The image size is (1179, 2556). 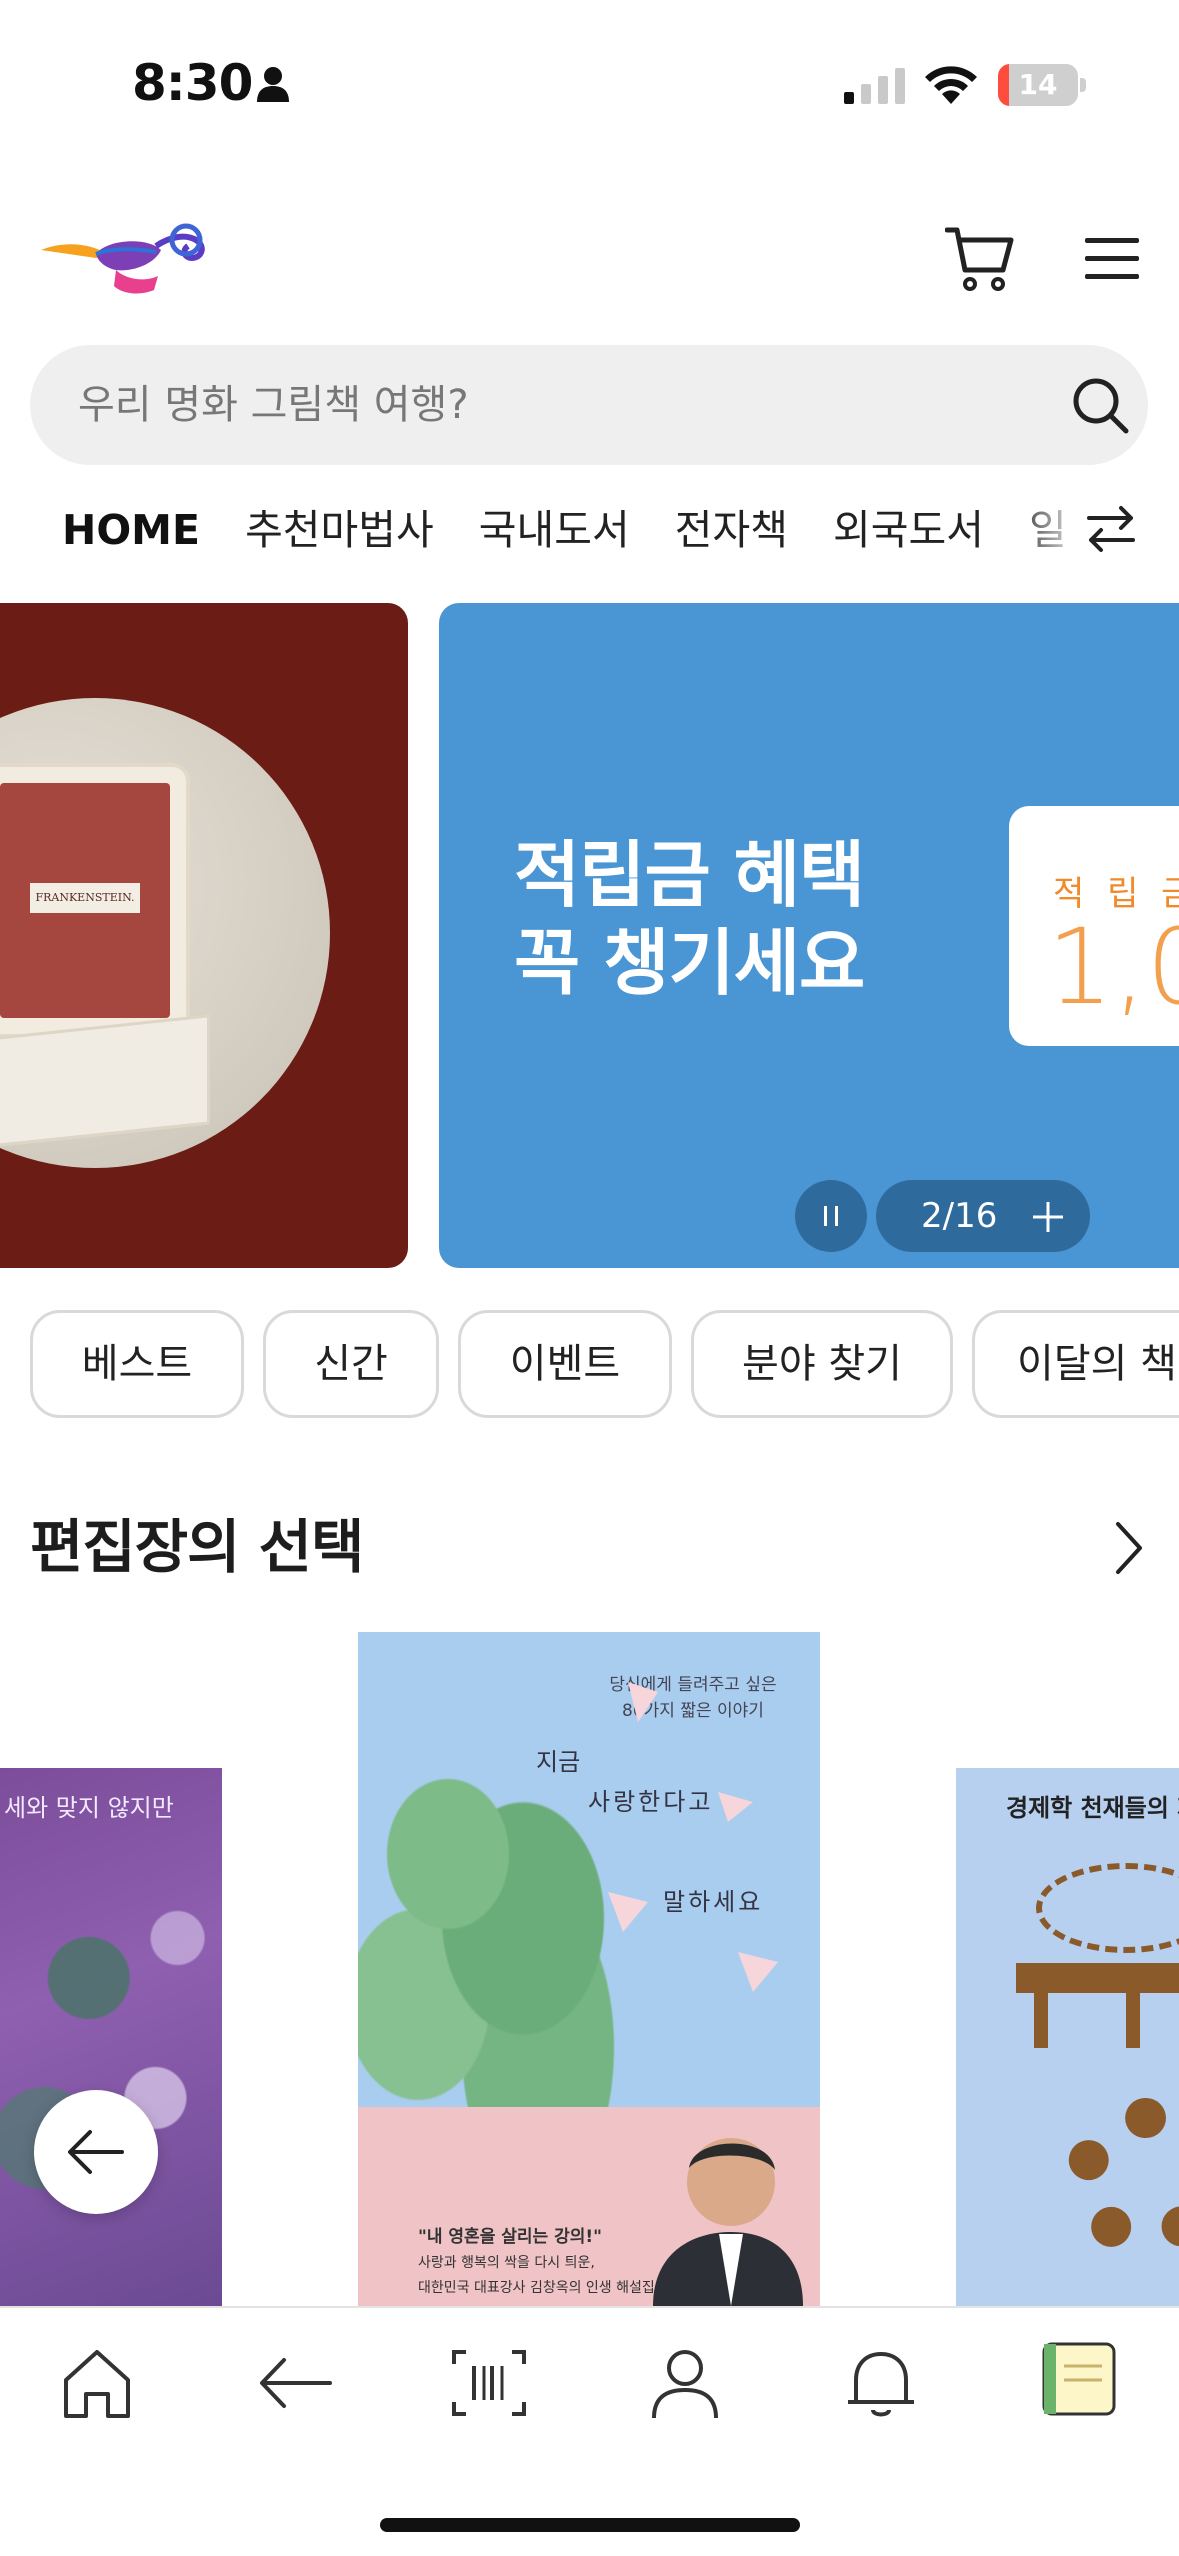 I want to click on author-photo, so click(x=728, y=2222).